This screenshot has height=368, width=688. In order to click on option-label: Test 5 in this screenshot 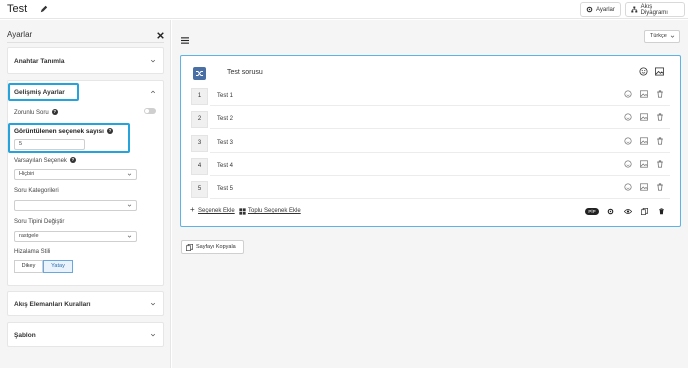, I will do `click(225, 189)`.